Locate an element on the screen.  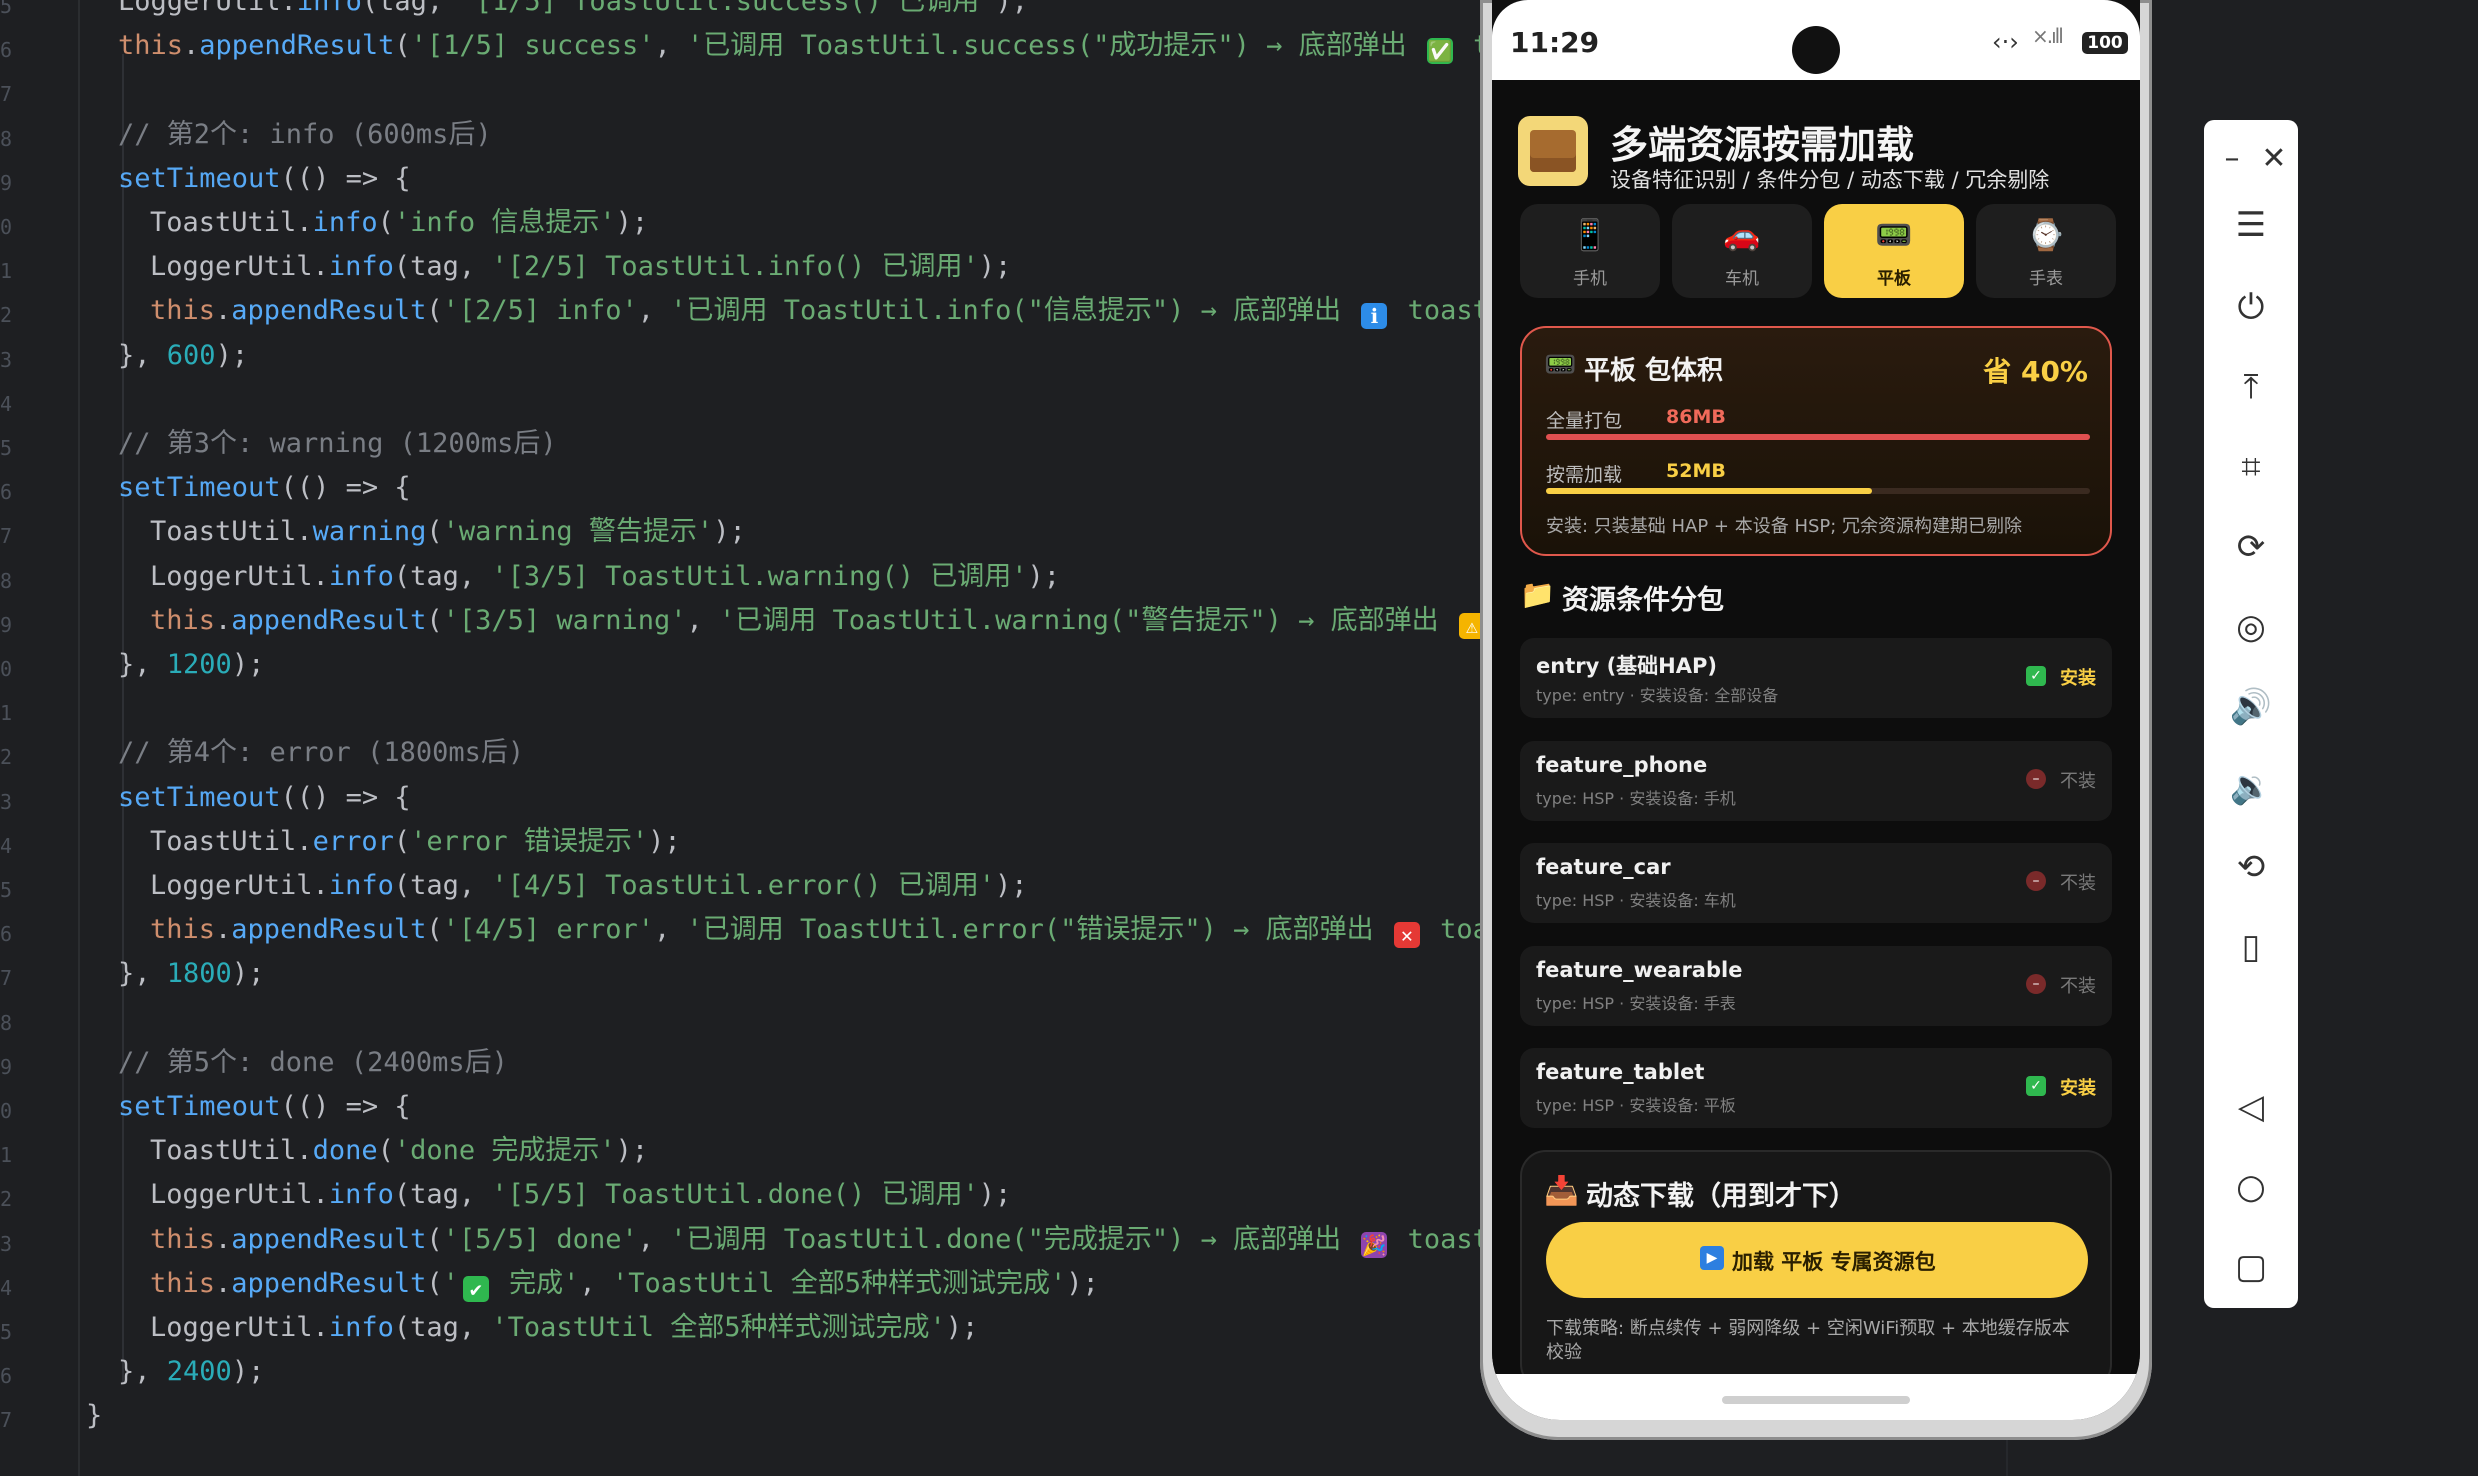
code-token: 'info 信息提示' is located at coordinates (504, 222).